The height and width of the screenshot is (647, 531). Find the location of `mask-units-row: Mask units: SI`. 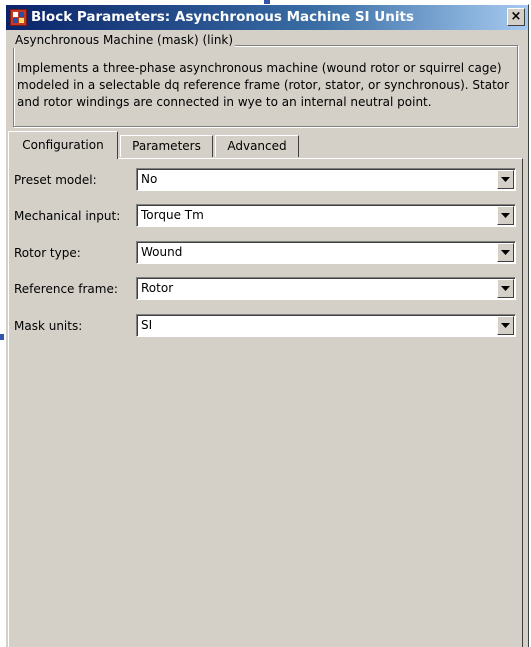

mask-units-row: Mask units: SI is located at coordinates (266, 326).